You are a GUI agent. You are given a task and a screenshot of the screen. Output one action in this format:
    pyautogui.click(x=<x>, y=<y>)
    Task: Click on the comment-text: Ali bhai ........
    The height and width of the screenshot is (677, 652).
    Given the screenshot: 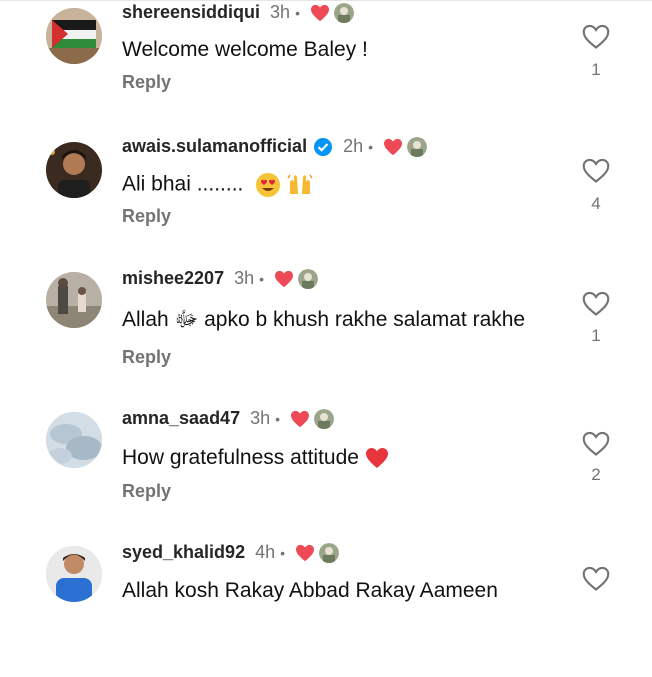 What is the action you would take?
    pyautogui.click(x=217, y=185)
    